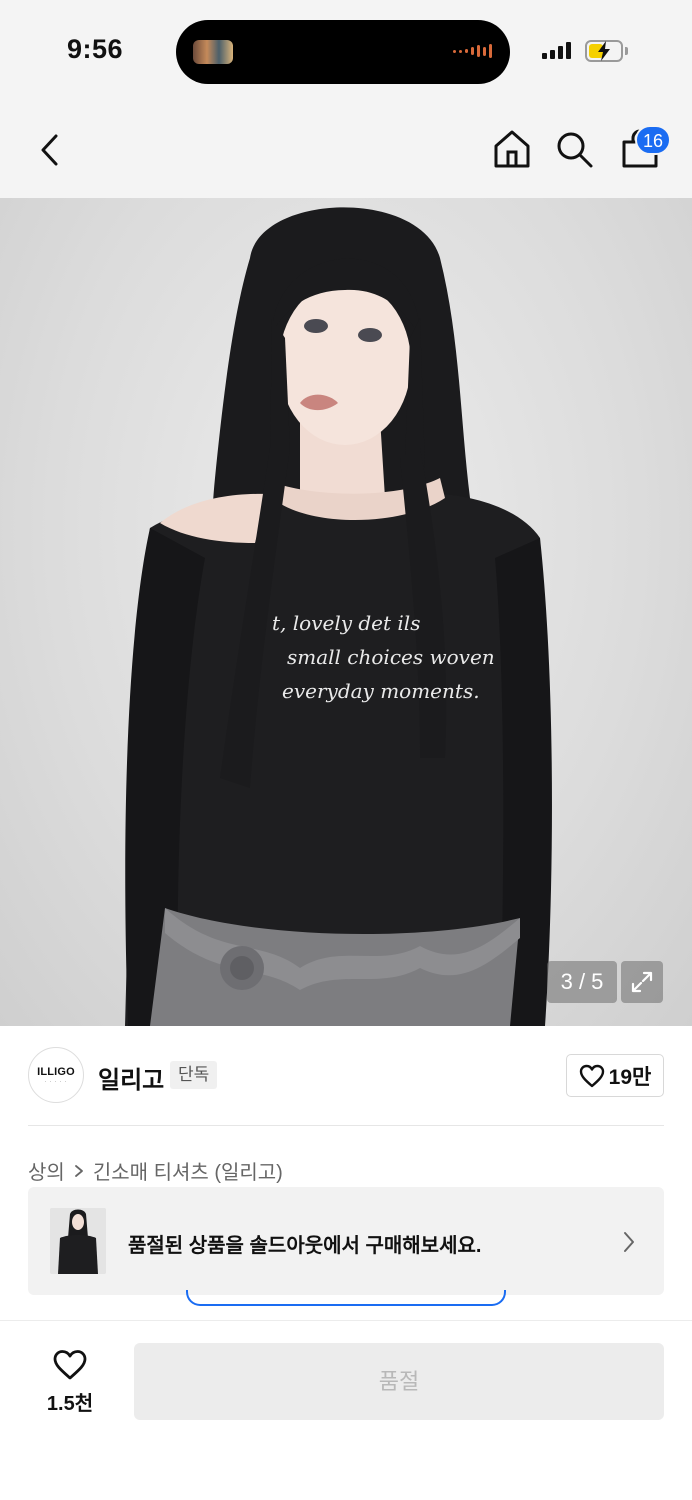  I want to click on breadcrumb-item: 상의, so click(46, 1170).